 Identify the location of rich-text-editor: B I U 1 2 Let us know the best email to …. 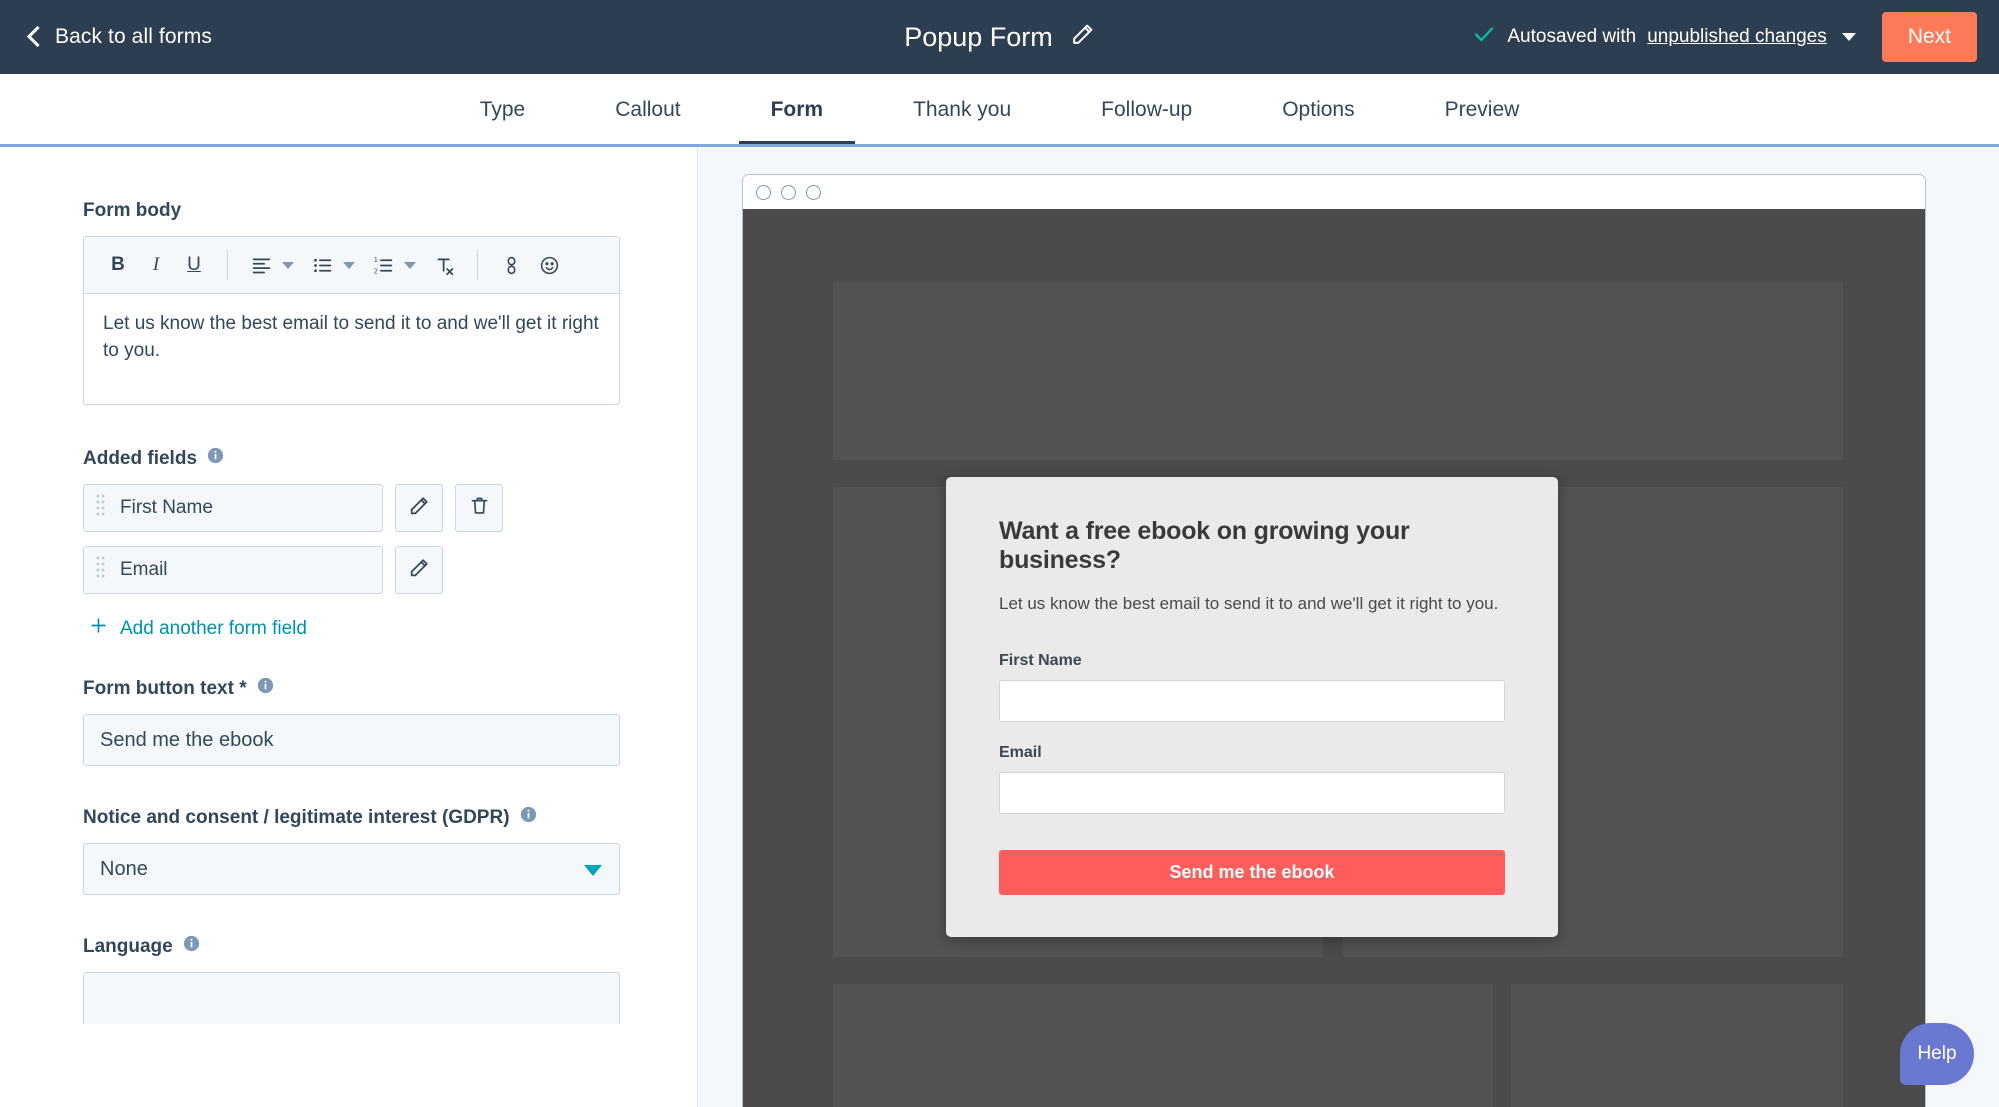
(351, 320).